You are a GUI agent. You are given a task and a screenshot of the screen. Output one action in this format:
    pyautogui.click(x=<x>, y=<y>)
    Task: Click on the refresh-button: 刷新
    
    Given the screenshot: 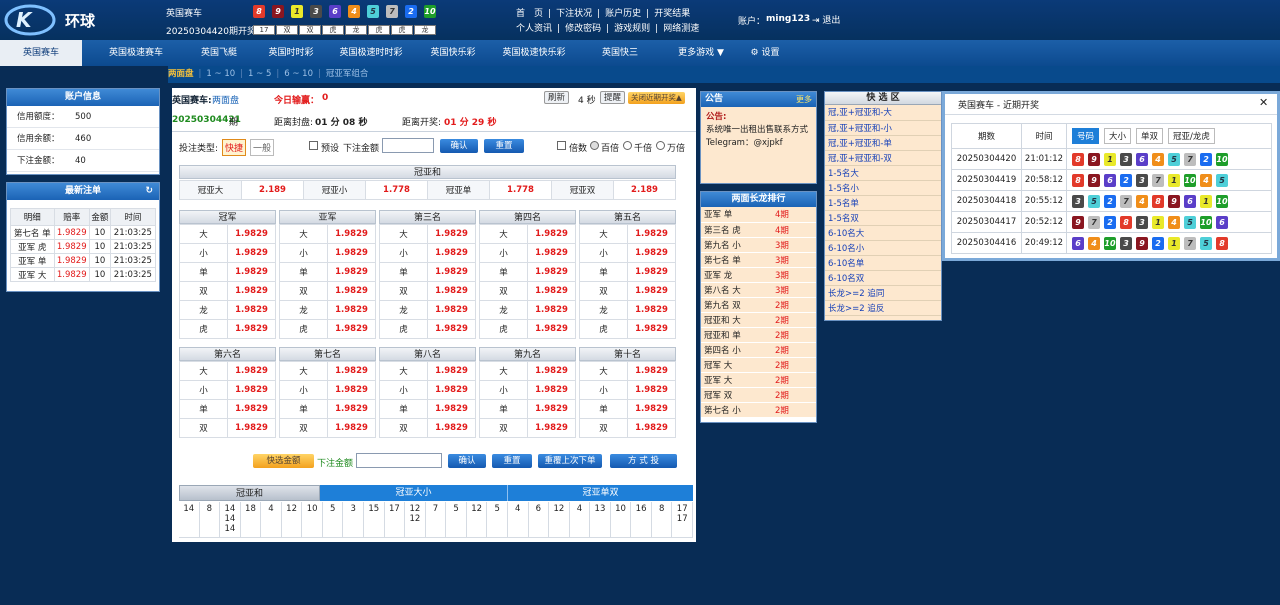 What is the action you would take?
    pyautogui.click(x=557, y=97)
    